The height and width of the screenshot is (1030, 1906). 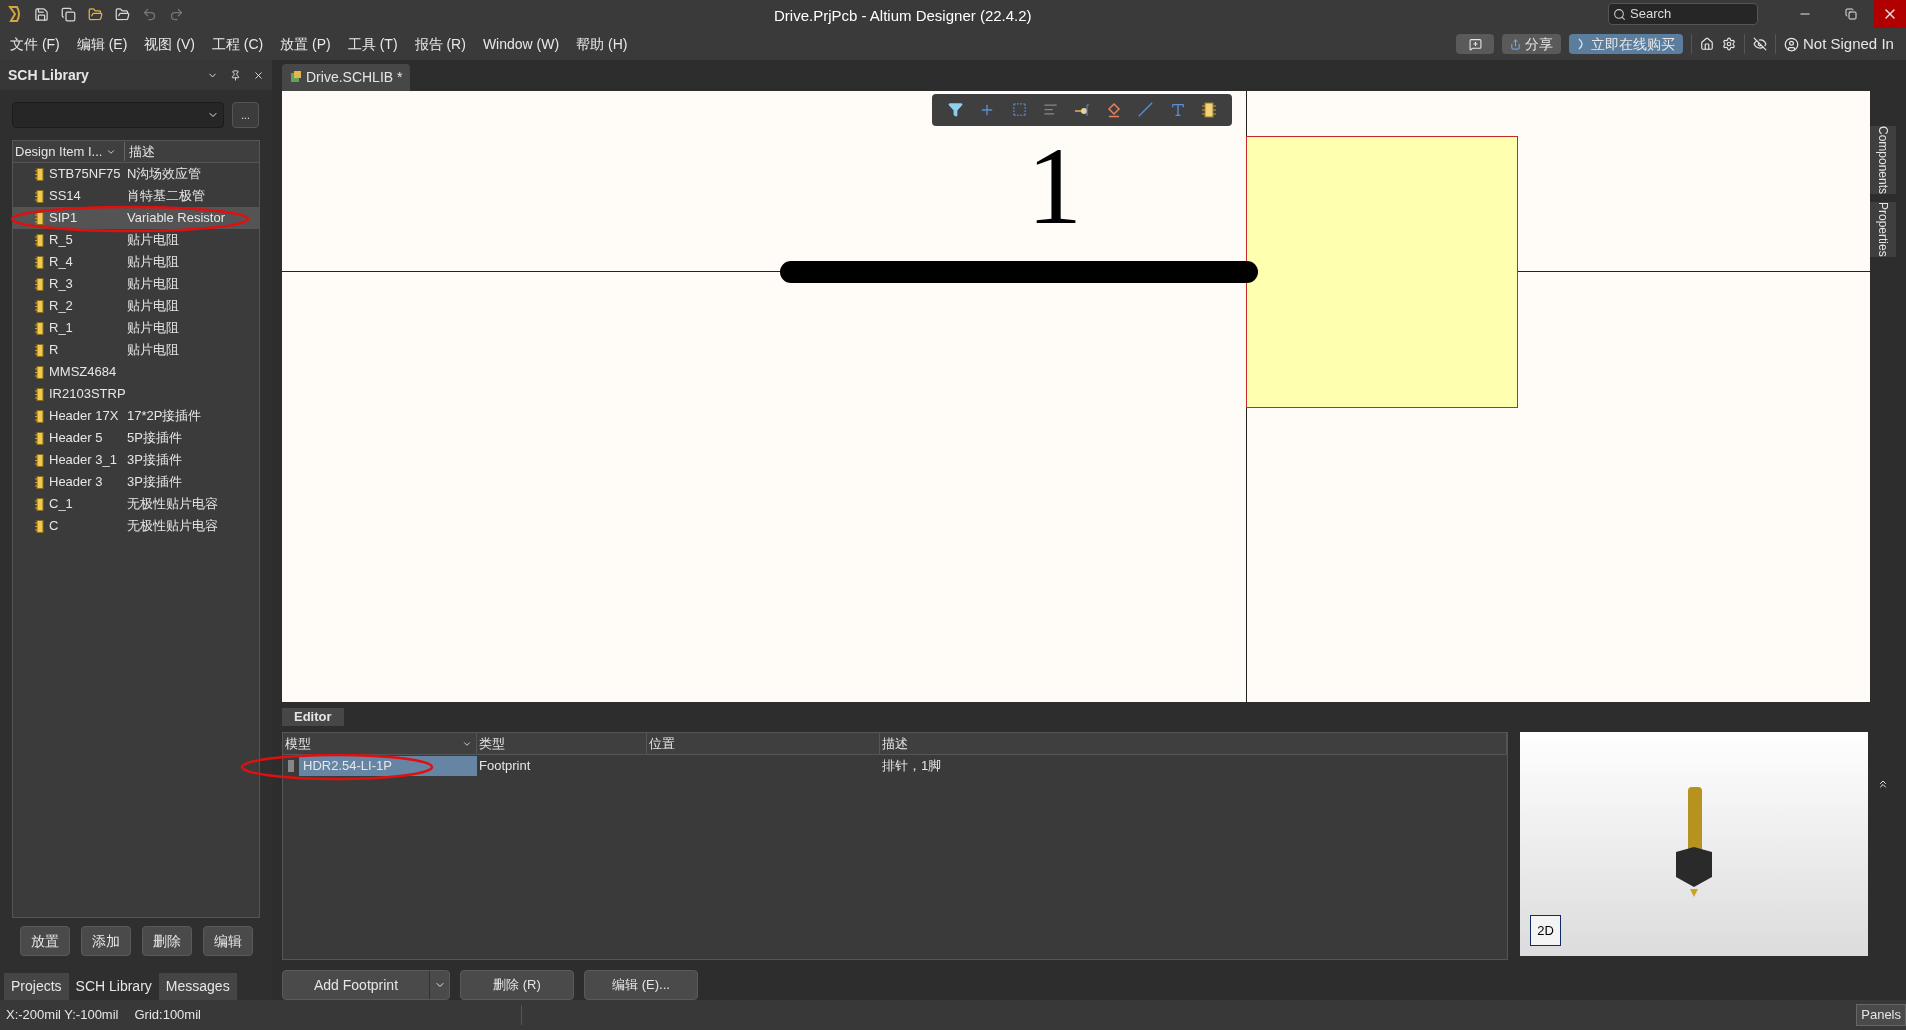 I want to click on settings-icon, so click(x=1729, y=44).